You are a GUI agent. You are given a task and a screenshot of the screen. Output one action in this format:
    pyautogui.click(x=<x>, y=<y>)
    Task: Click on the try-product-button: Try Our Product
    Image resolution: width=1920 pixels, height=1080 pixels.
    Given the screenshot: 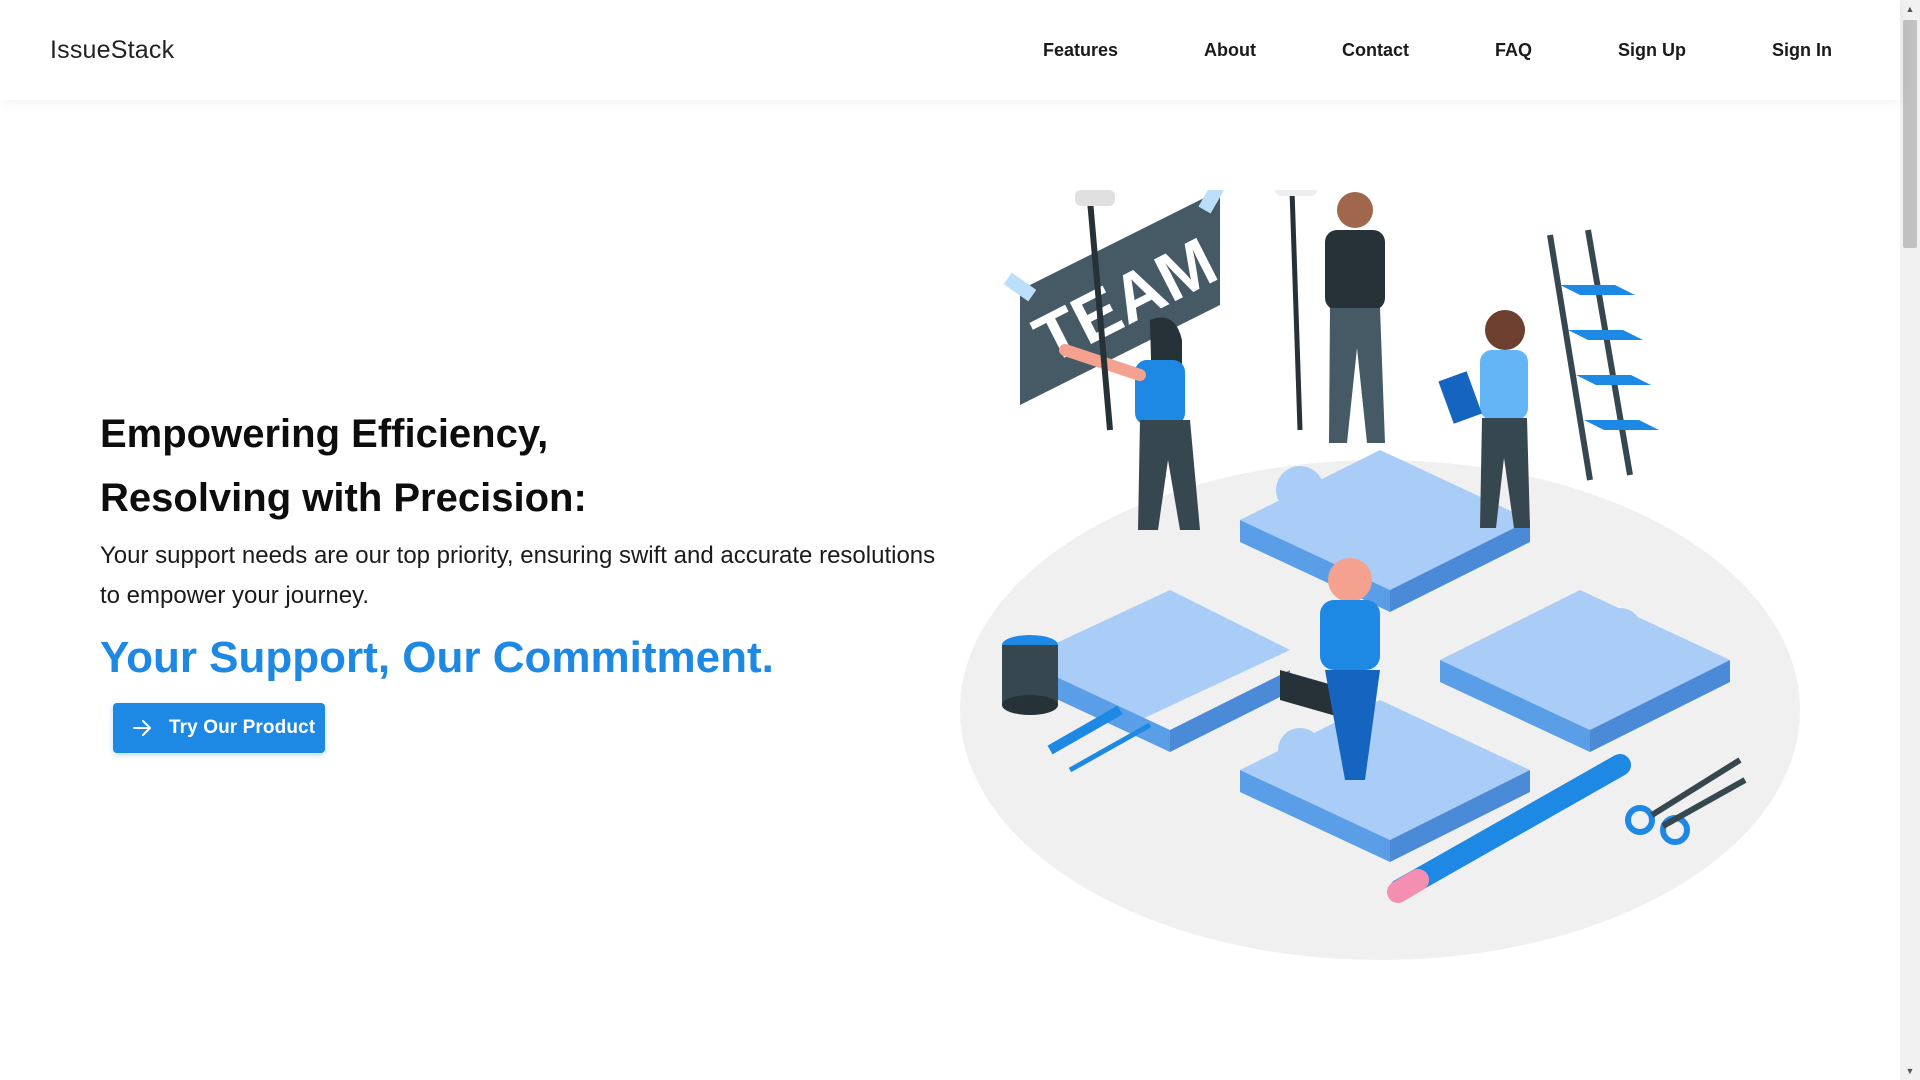 What is the action you would take?
    pyautogui.click(x=219, y=728)
    